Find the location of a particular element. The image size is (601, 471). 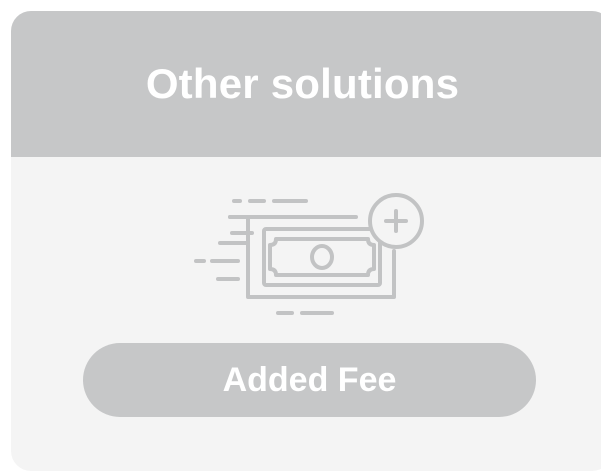

card-title: Other solutions is located at coordinates (302, 83).